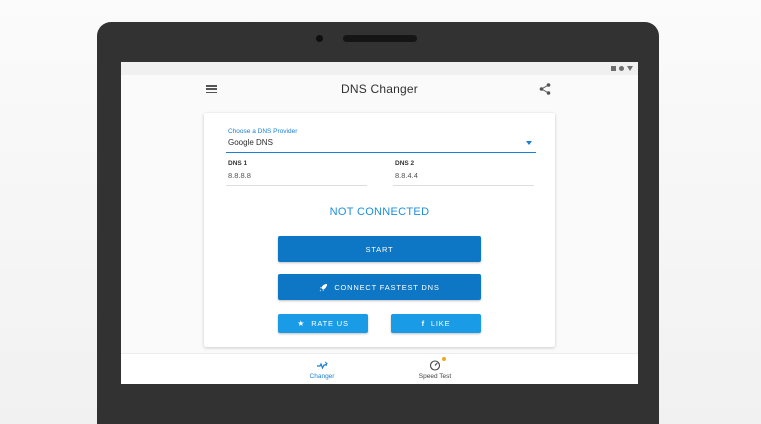 Image resolution: width=761 pixels, height=424 pixels. What do you see at coordinates (545, 89) in the screenshot?
I see `share-icon` at bounding box center [545, 89].